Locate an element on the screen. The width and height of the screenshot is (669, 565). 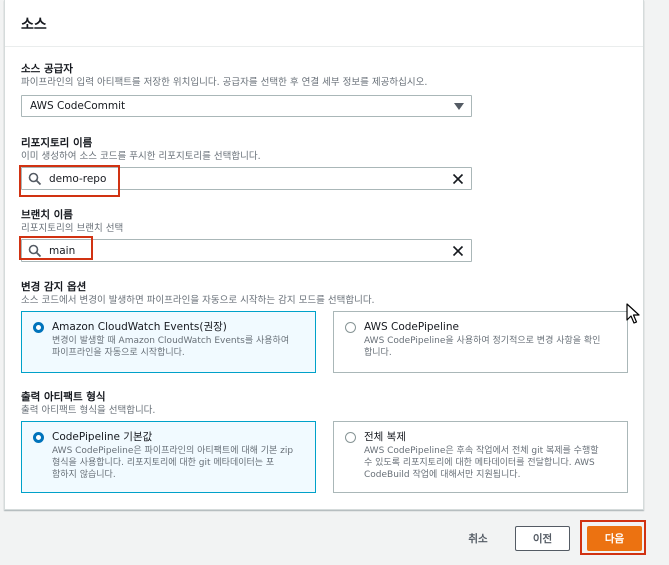
branch-value: main is located at coordinates (62, 251).